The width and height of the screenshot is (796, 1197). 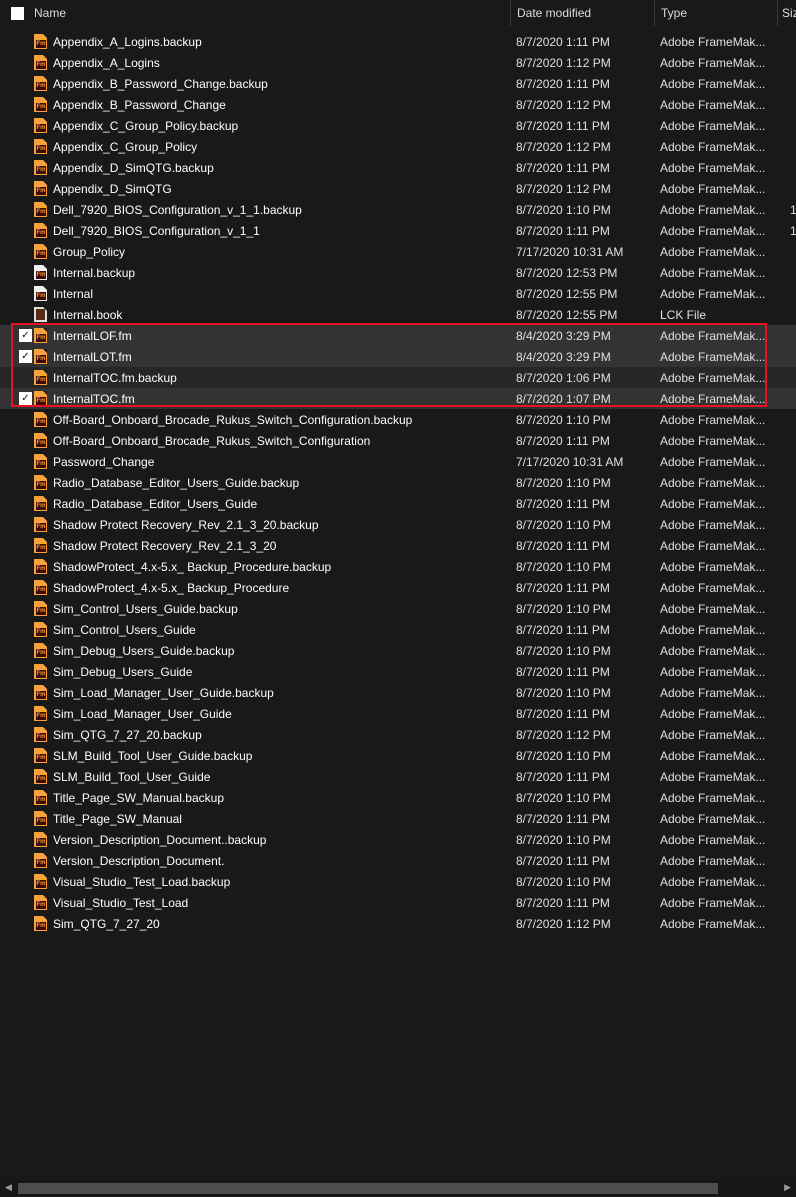 I want to click on file-name-cell: Fm Sim_Debug_Users_Guide.backup, so click(x=274, y=650).